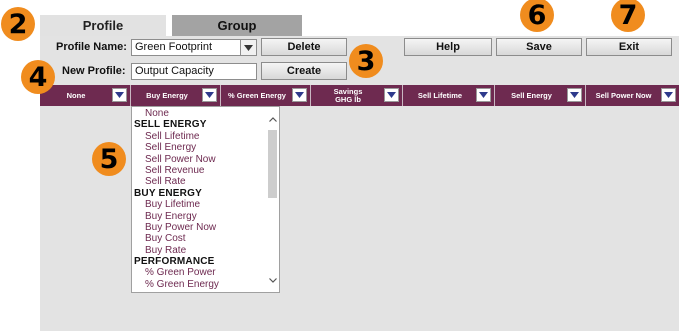 The width and height of the screenshot is (681, 331). What do you see at coordinates (174, 262) in the screenshot?
I see `dropdown-group-heading: PERFORMANCE` at bounding box center [174, 262].